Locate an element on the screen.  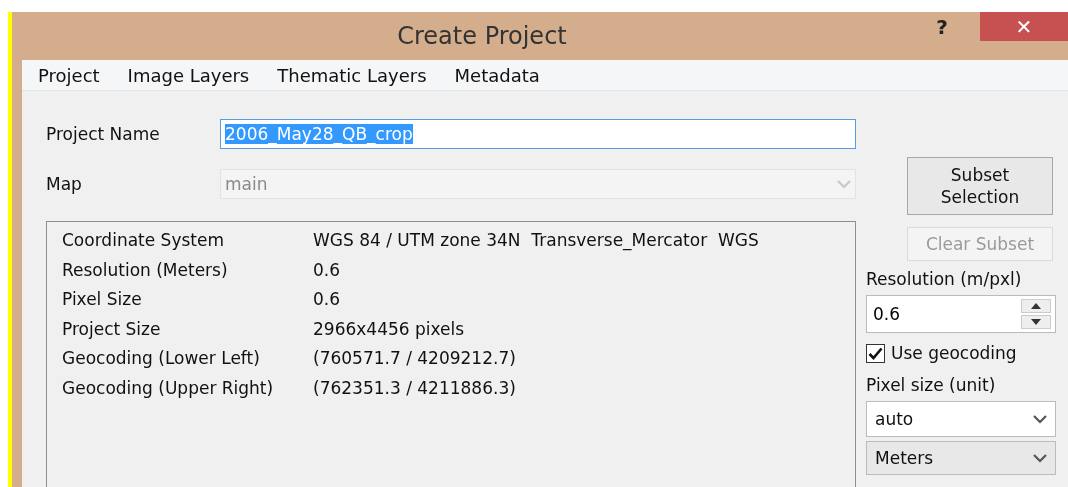
resolution-spinbox: 0.6 is located at coordinates (961, 314).